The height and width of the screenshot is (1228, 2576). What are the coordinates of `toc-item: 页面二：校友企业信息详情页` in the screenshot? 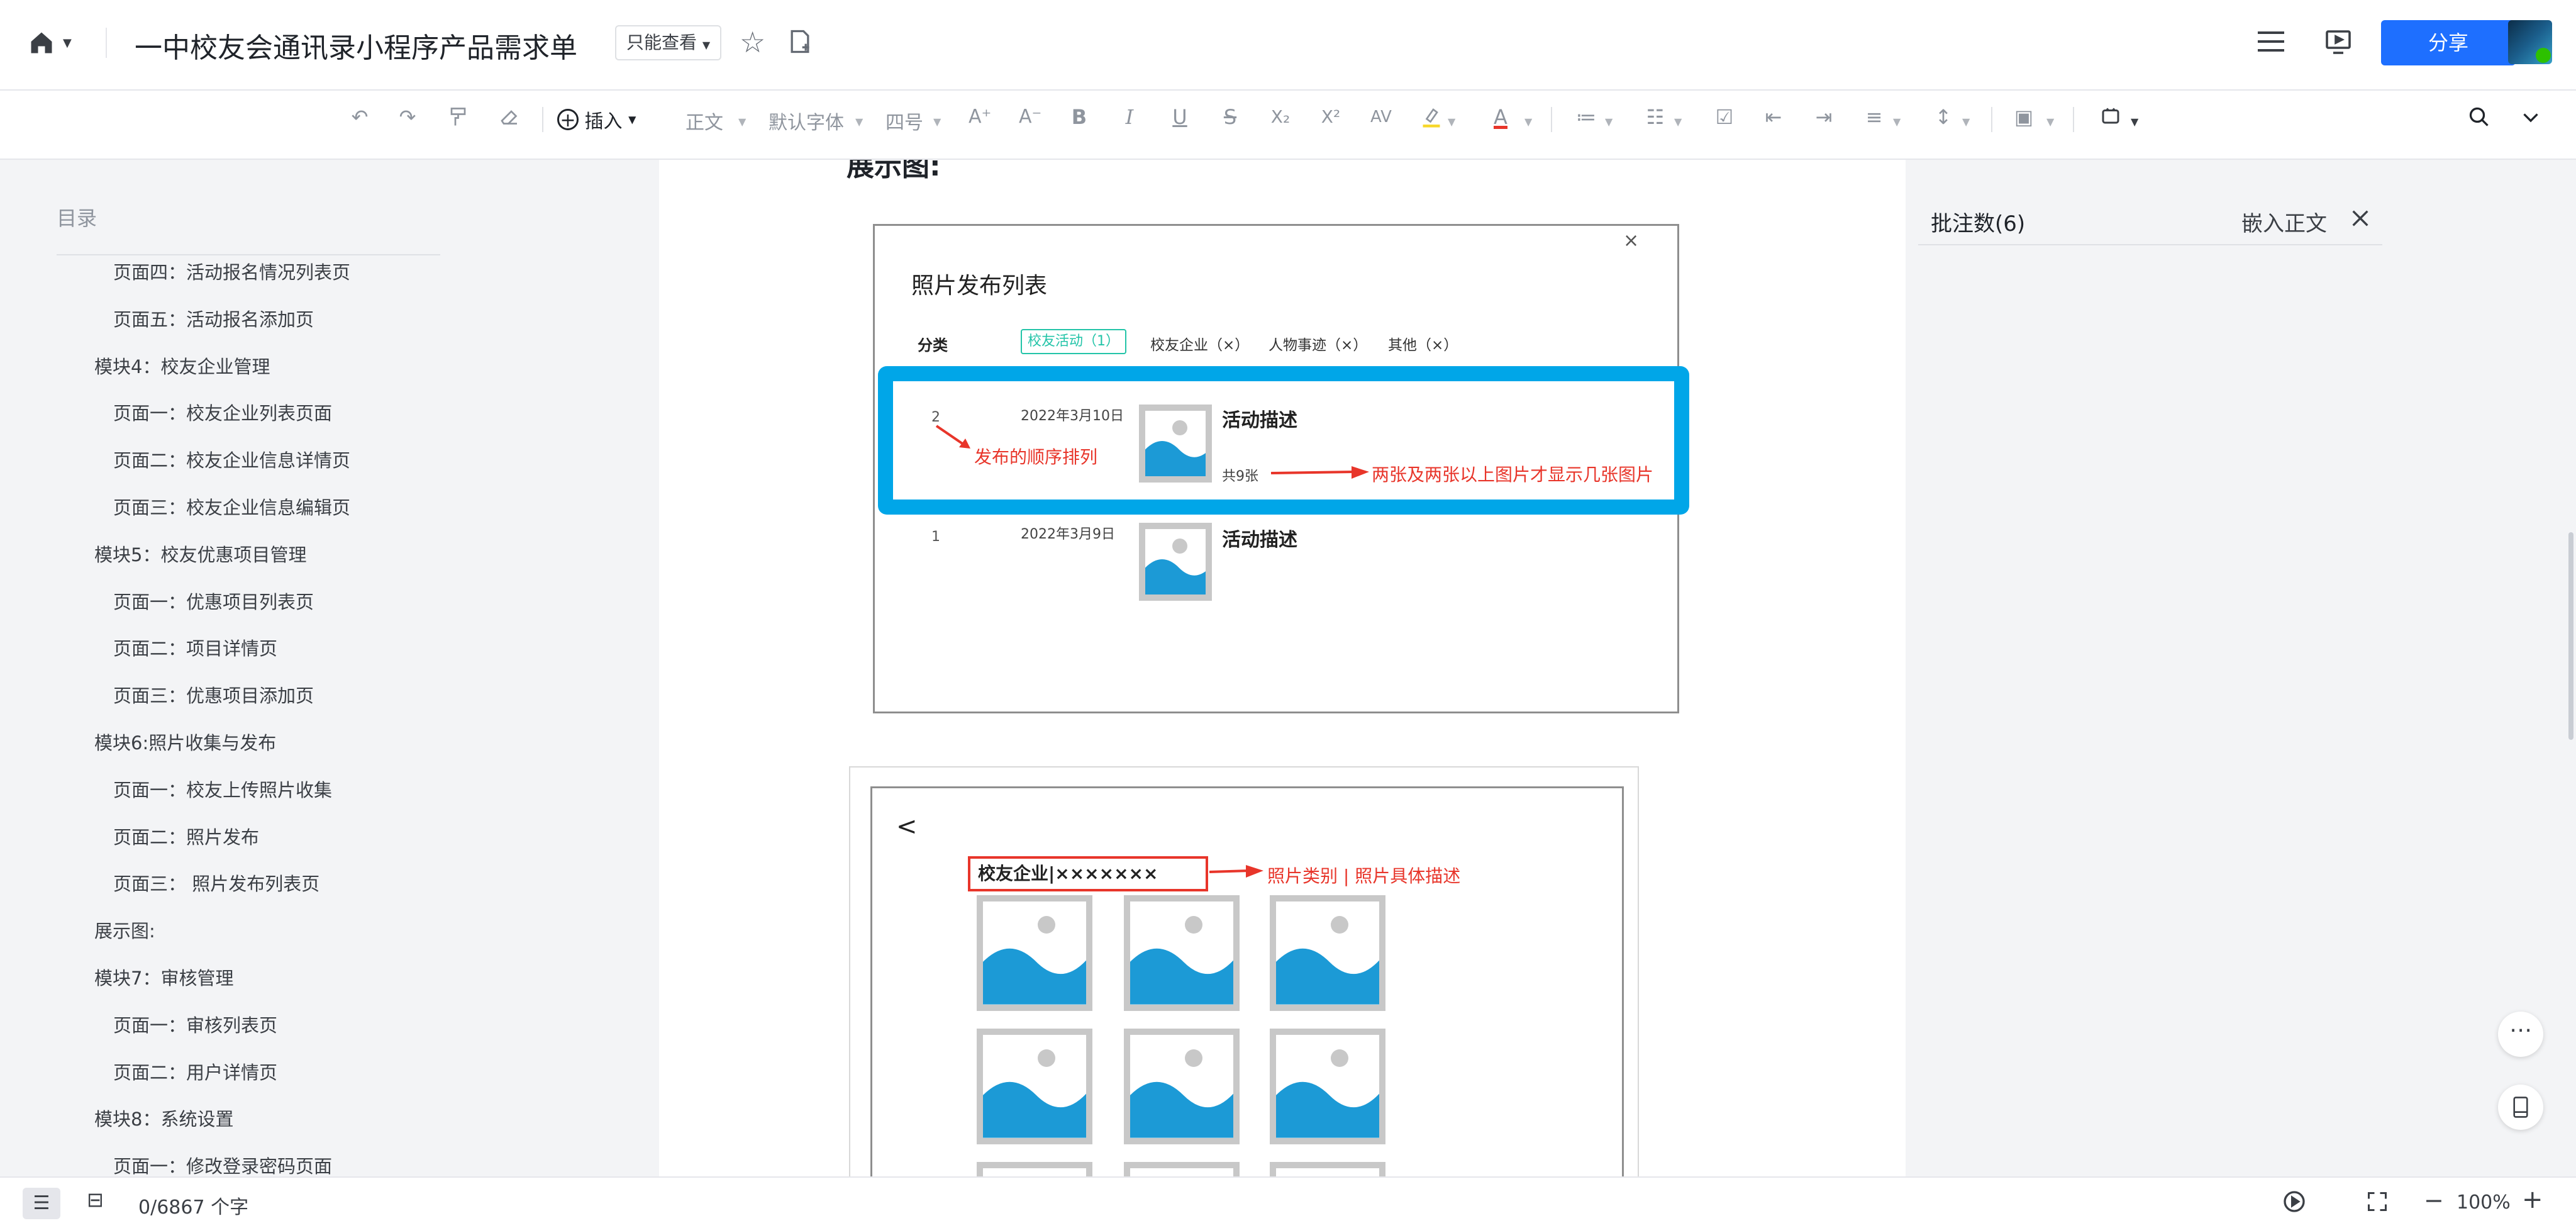 It's located at (231, 459).